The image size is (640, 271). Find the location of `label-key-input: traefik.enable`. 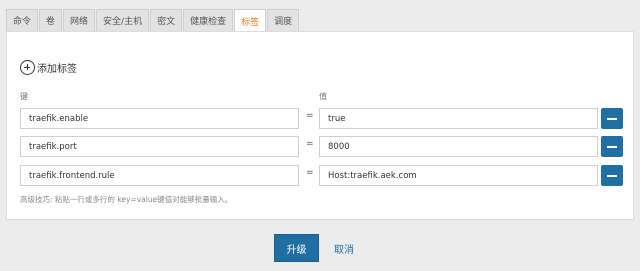

label-key-input: traefik.enable is located at coordinates (159, 118).